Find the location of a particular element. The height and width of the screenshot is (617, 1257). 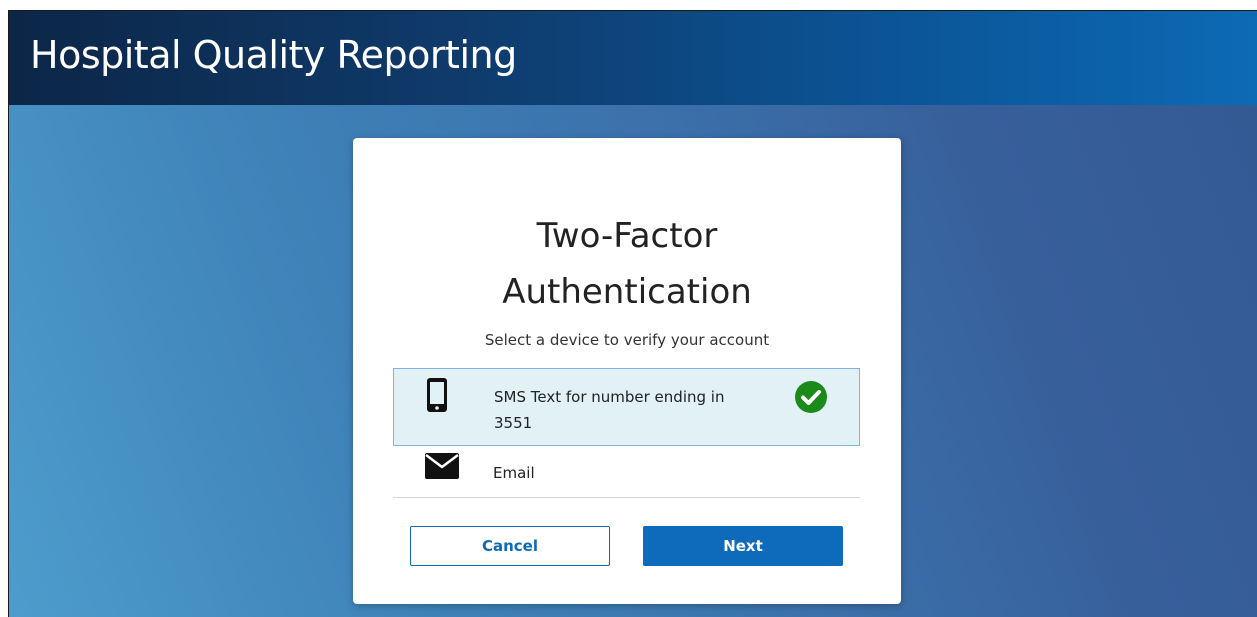

card-title-line1: Two-Factor is located at coordinates (627, 236).